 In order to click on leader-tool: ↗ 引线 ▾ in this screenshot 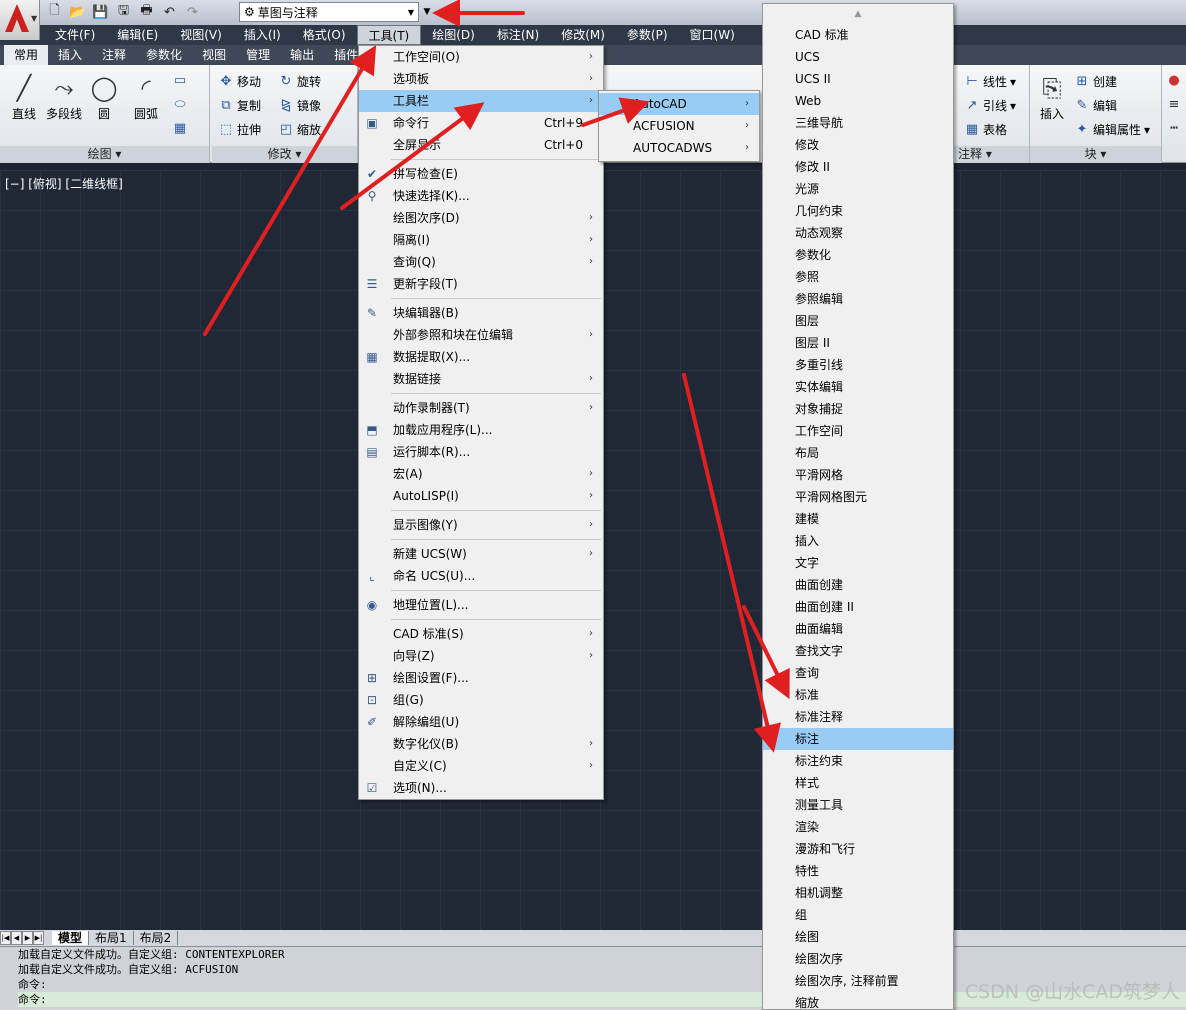, I will do `click(990, 105)`.